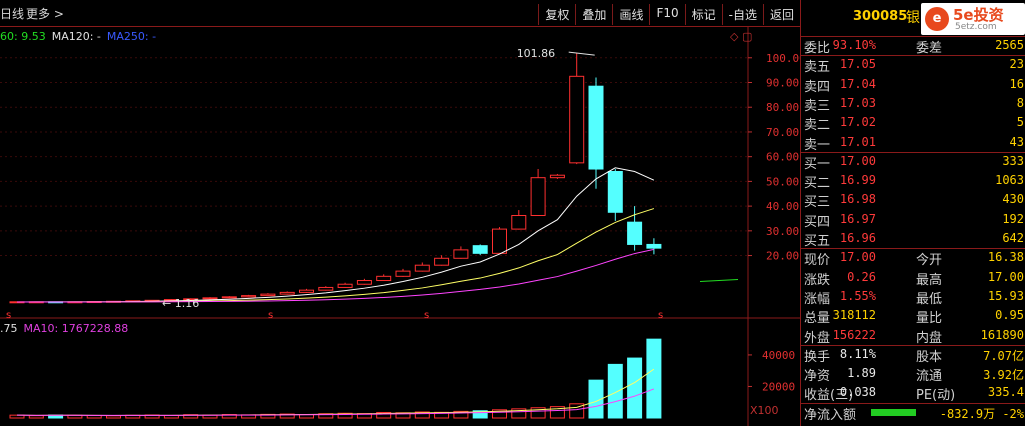 Image resolution: width=1025 pixels, height=426 pixels. I want to click on bid-volume: 333, so click(1013, 160).